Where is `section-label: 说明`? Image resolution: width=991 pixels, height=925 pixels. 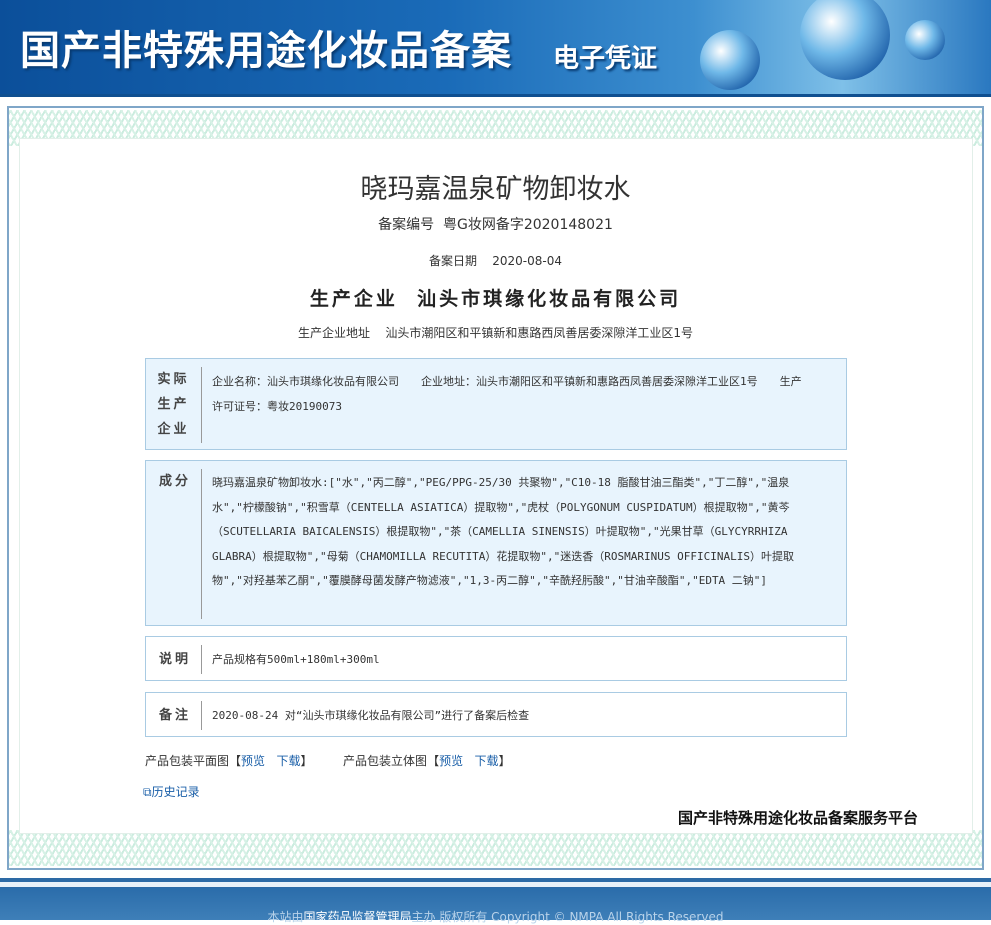
section-label: 说明 is located at coordinates (174, 659).